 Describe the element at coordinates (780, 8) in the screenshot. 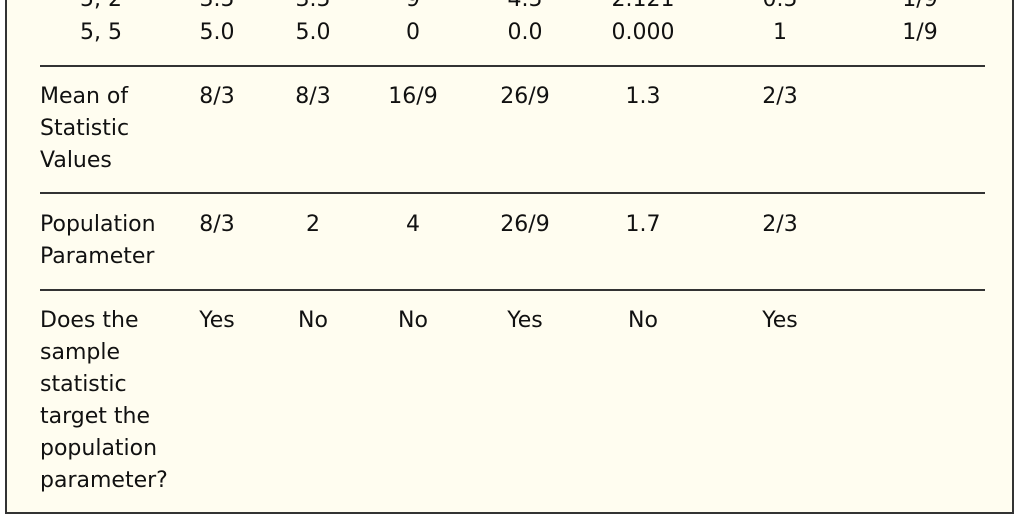

I see `table-cell: 0.5` at that location.